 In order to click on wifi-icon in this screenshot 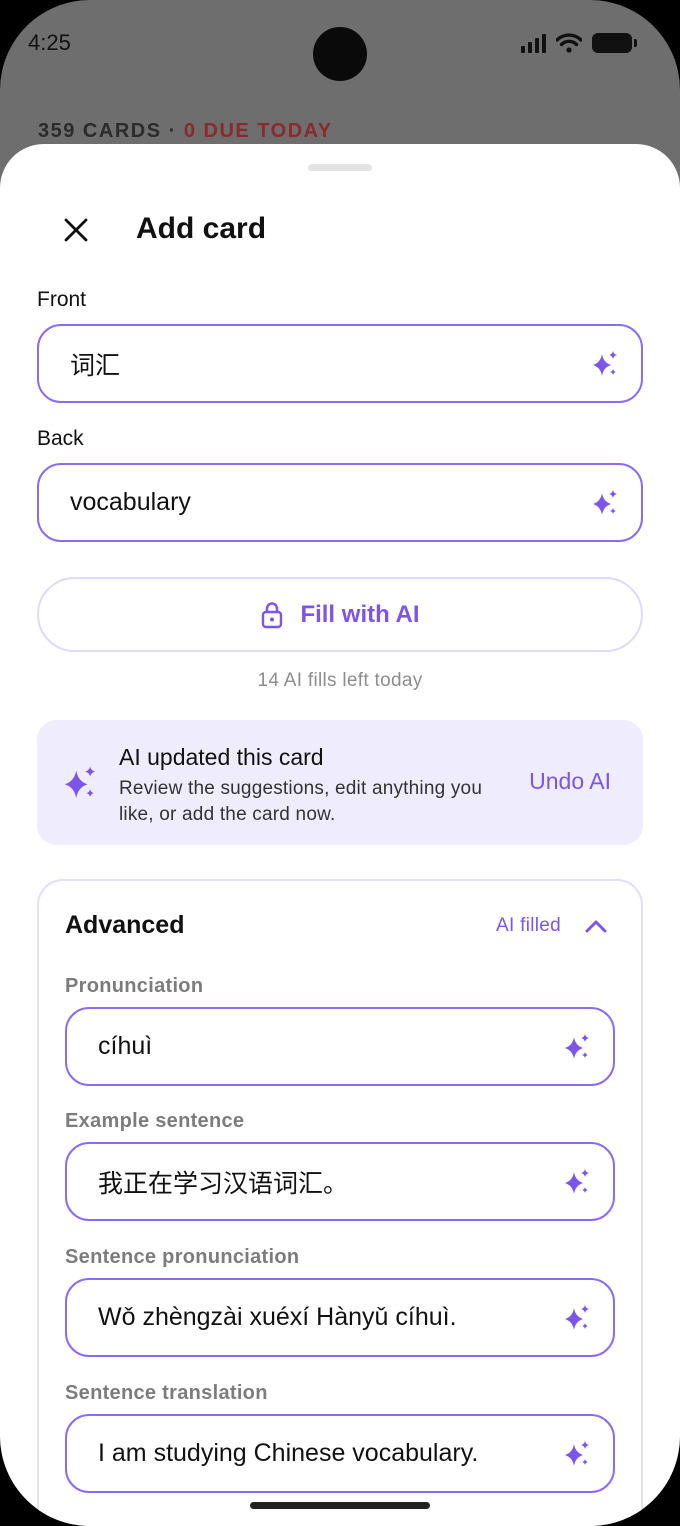, I will do `click(569, 43)`.